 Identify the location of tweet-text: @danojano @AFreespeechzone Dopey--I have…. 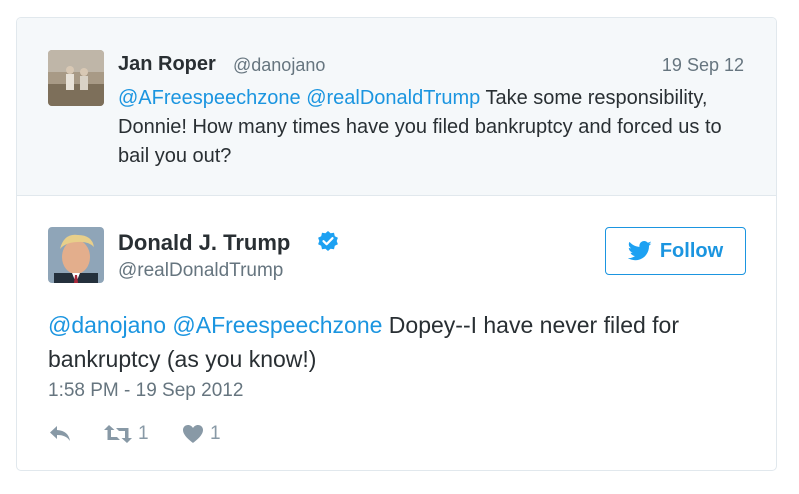
(398, 342).